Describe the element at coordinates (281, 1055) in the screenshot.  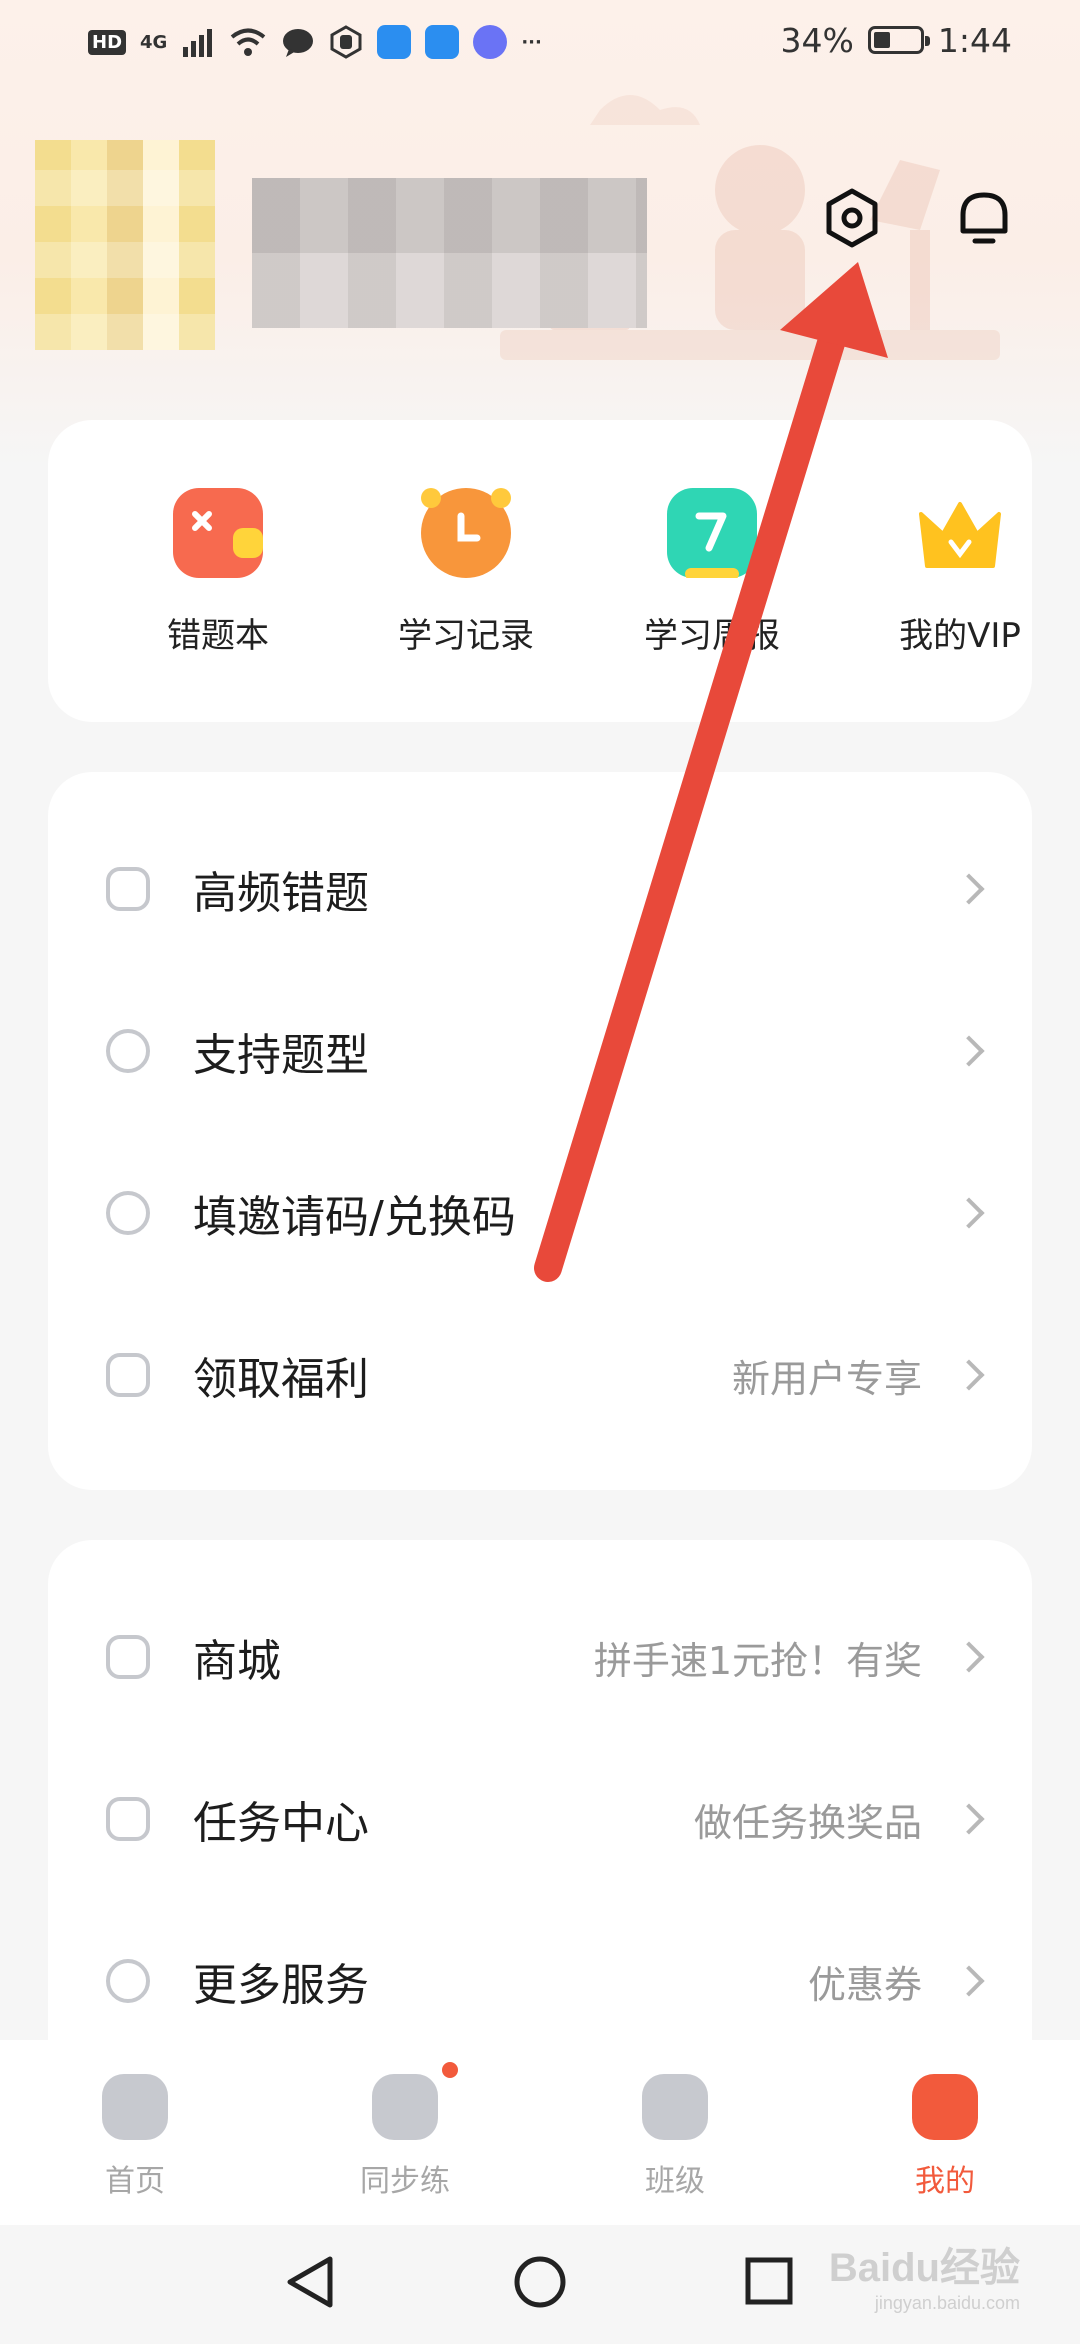
I see `menu-item-label: 支持题型` at that location.